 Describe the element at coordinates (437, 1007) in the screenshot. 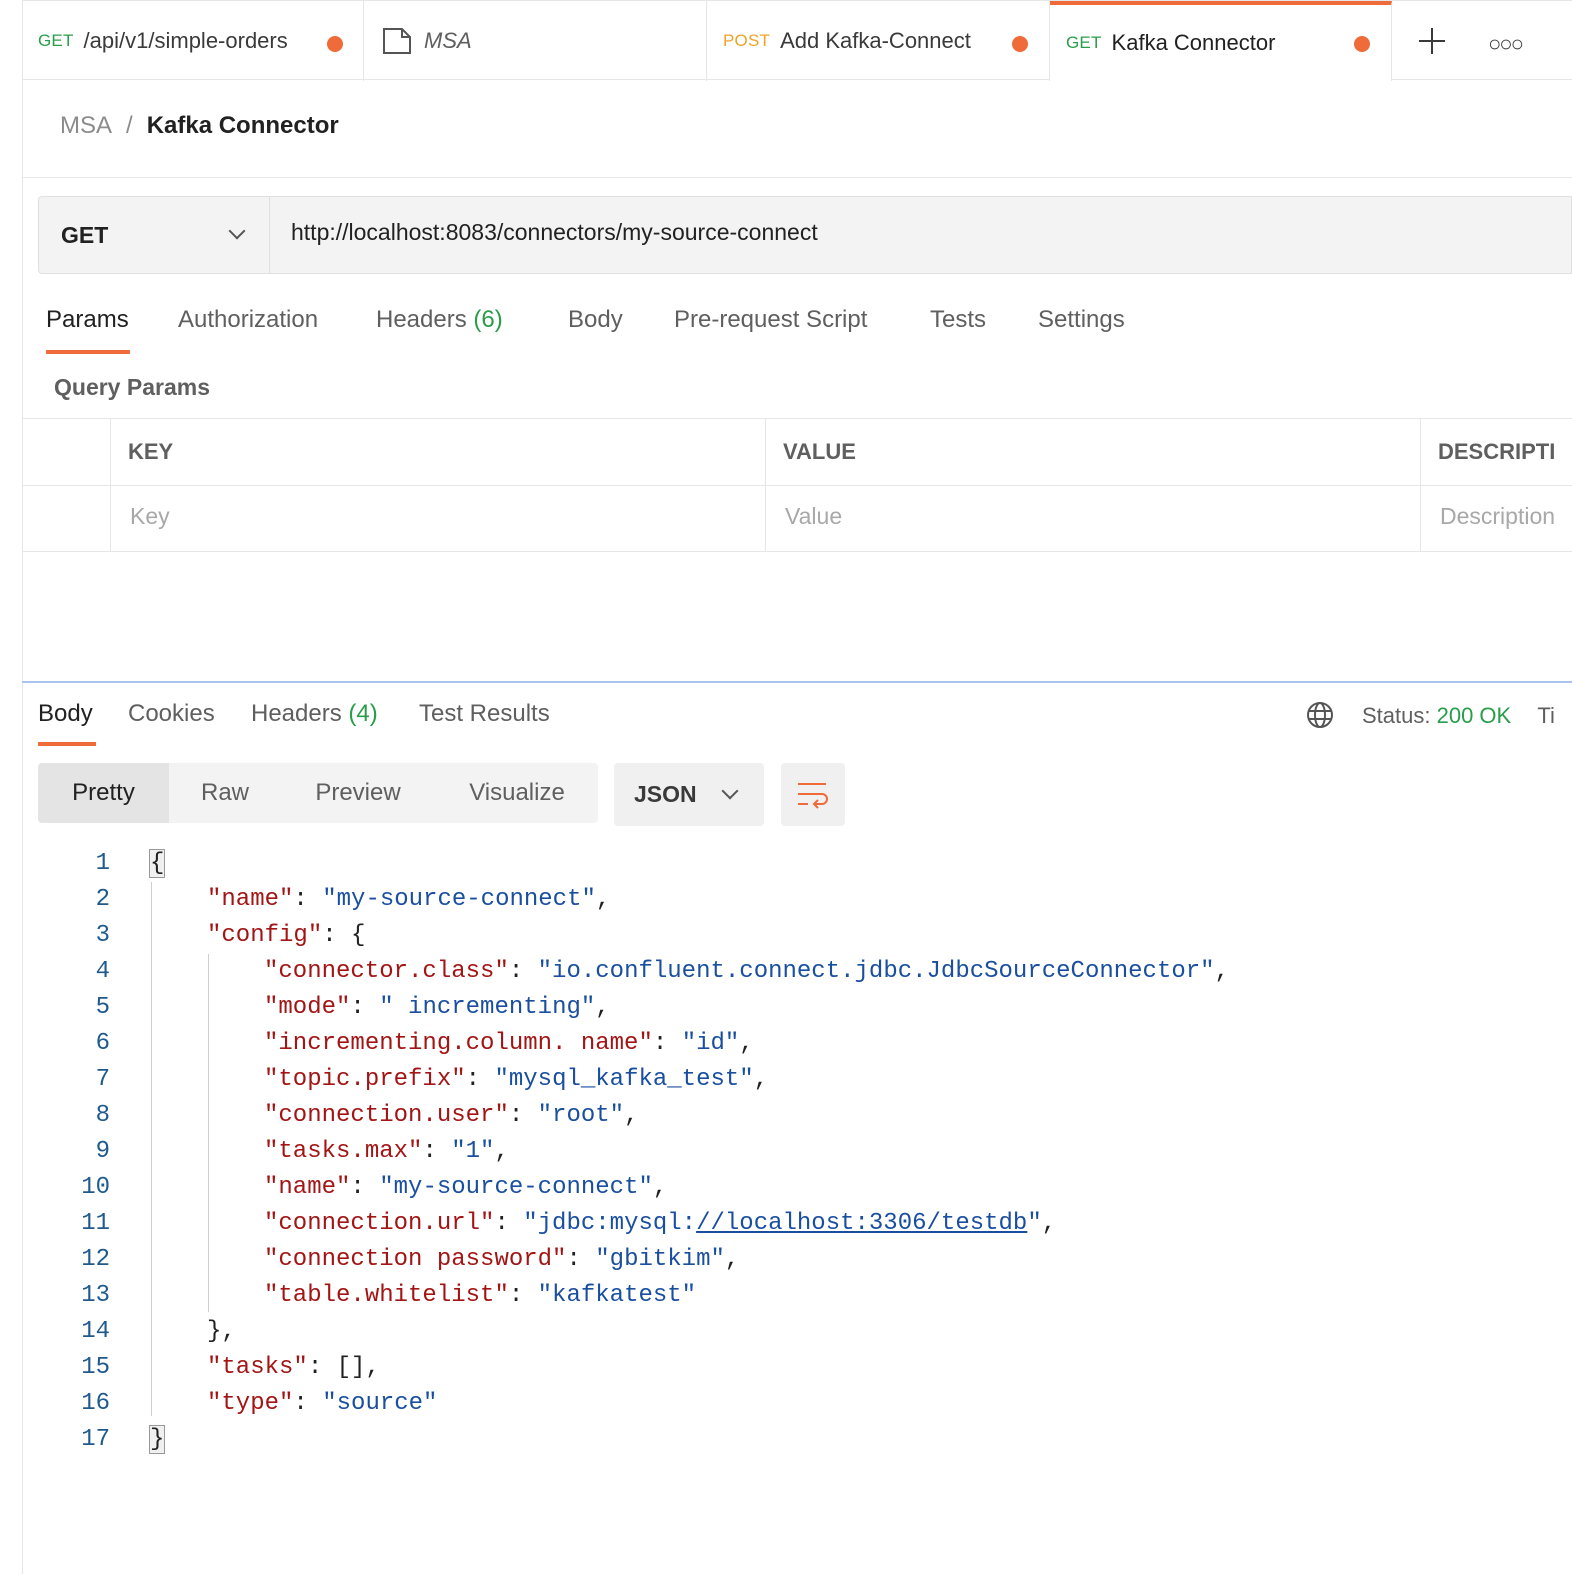

I see `code-line: "mode": " incrementing",` at that location.